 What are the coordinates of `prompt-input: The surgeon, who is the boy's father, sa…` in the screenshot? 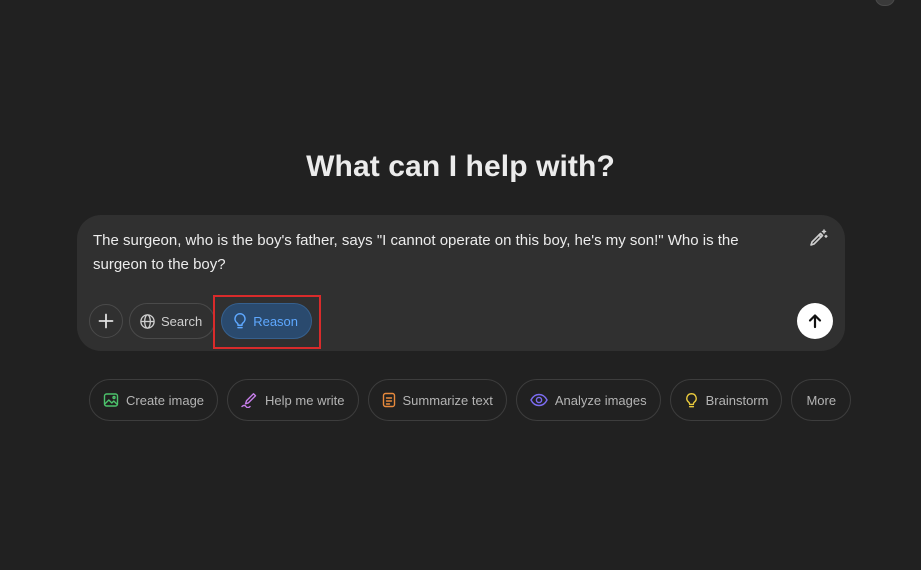 It's located at (438, 253).